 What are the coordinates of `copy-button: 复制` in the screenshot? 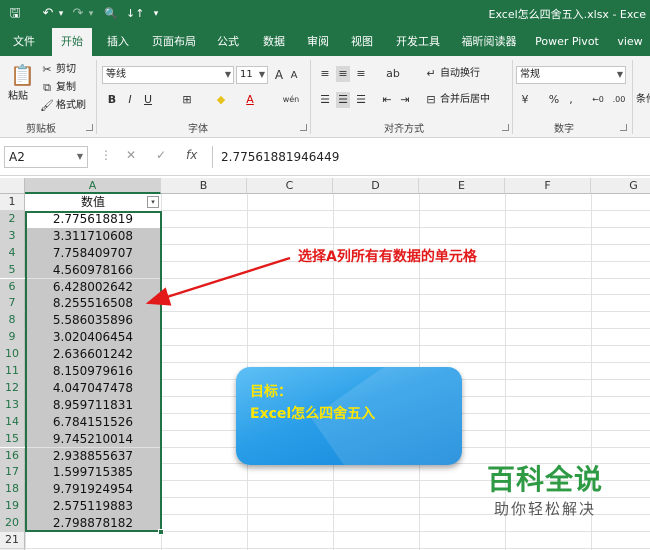 It's located at (66, 88).